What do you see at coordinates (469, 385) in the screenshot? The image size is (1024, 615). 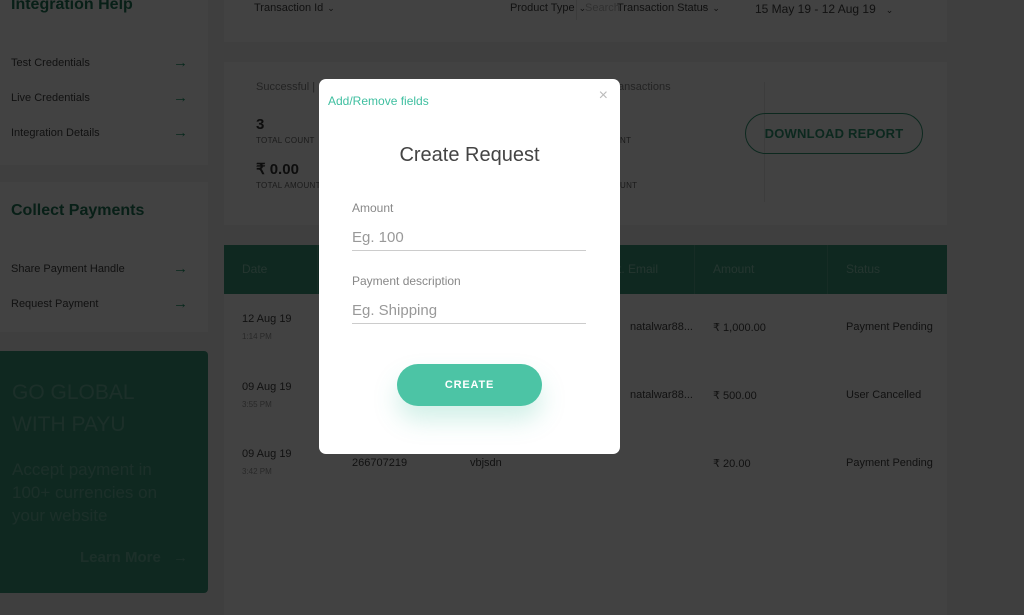 I see `create-button: CREATE` at bounding box center [469, 385].